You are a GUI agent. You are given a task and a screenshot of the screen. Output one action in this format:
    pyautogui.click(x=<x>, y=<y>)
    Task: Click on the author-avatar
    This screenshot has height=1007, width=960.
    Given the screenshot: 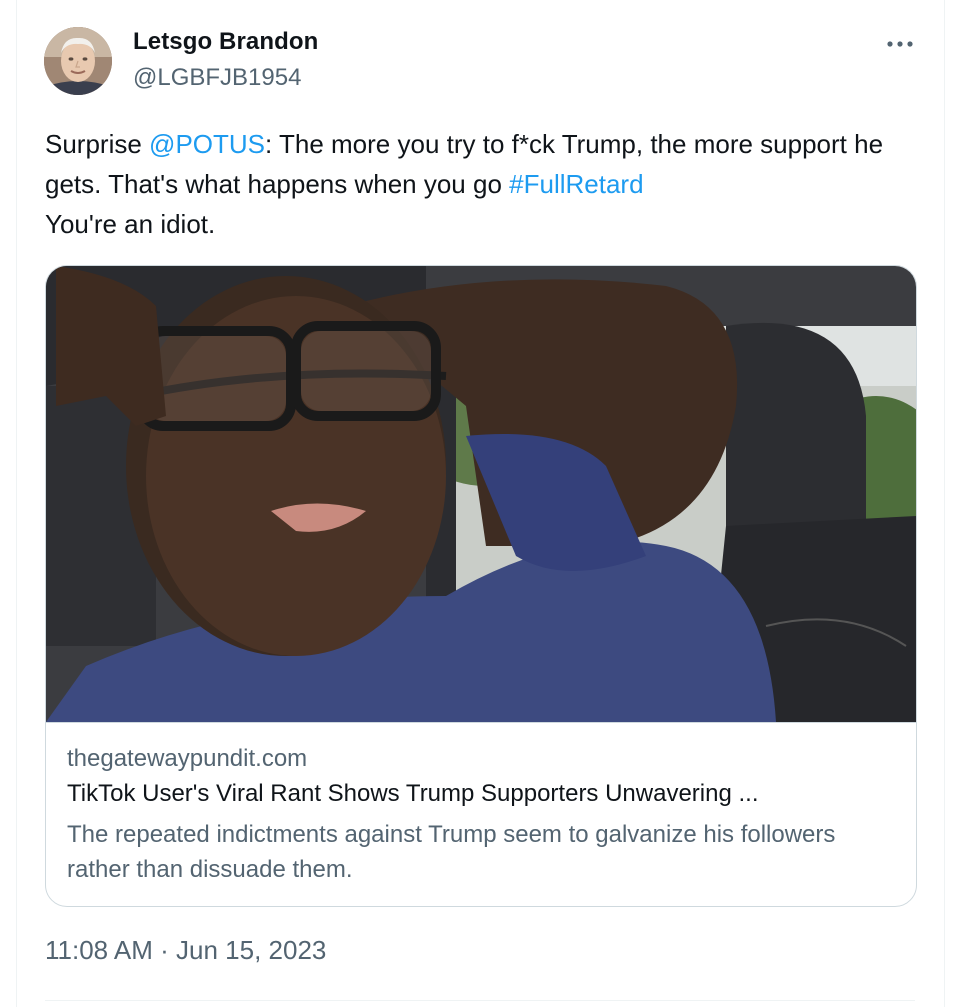 What is the action you would take?
    pyautogui.click(x=78, y=61)
    